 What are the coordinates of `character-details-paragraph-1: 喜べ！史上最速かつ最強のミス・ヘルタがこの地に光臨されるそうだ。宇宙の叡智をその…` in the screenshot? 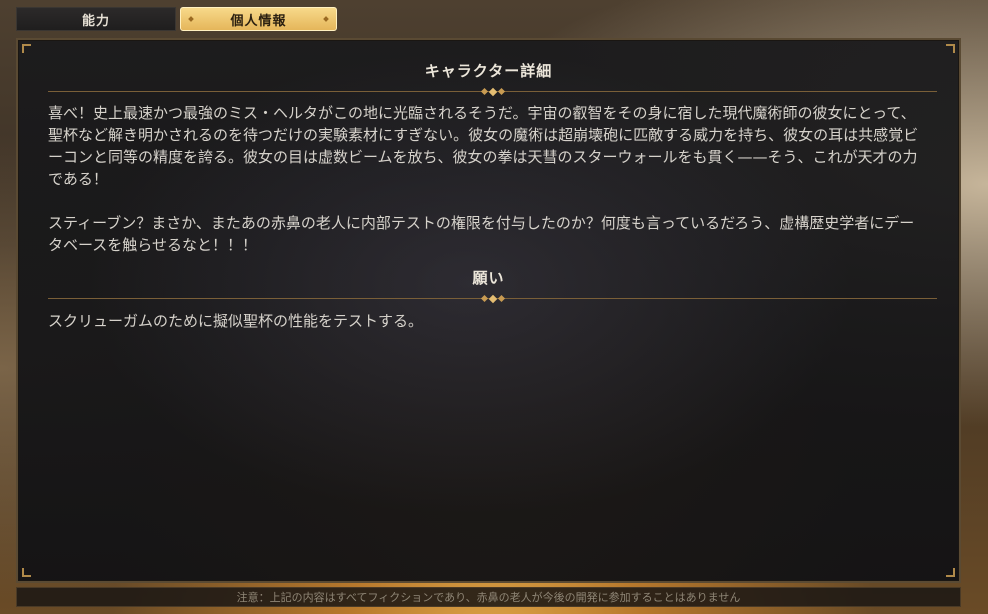 It's located at (483, 146).